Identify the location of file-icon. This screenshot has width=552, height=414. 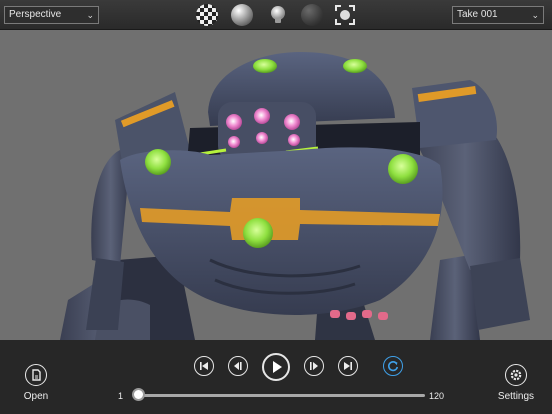
(36, 375).